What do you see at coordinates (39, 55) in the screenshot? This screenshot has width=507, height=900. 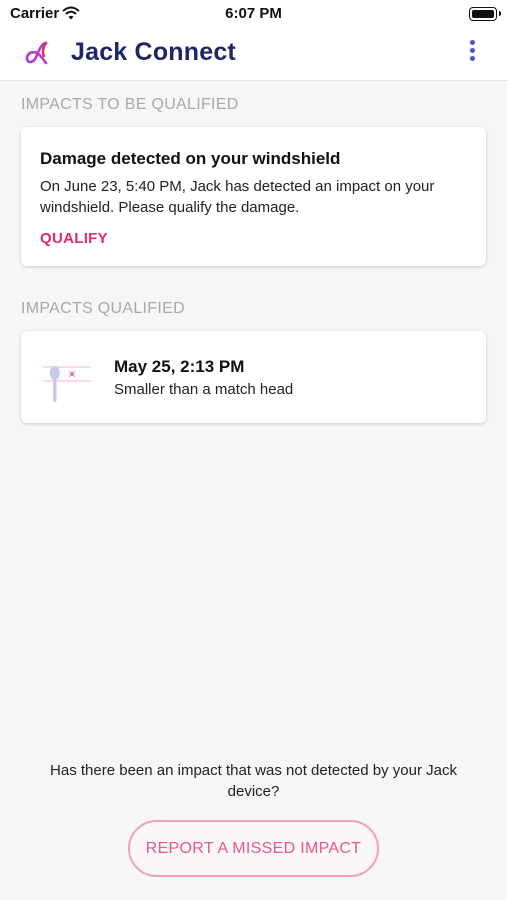 I see `jack-connect-logo-icon` at bounding box center [39, 55].